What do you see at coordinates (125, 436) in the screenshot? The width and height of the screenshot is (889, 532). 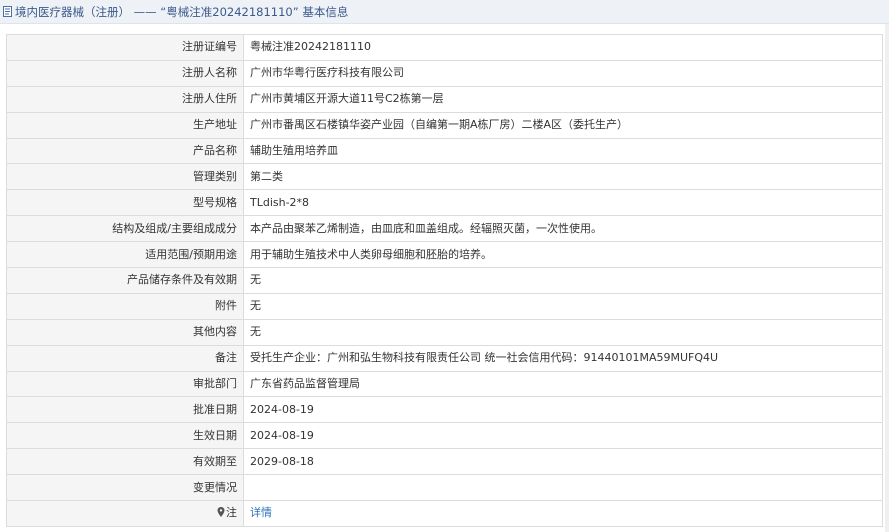 I see `row-label: 生效日期` at bounding box center [125, 436].